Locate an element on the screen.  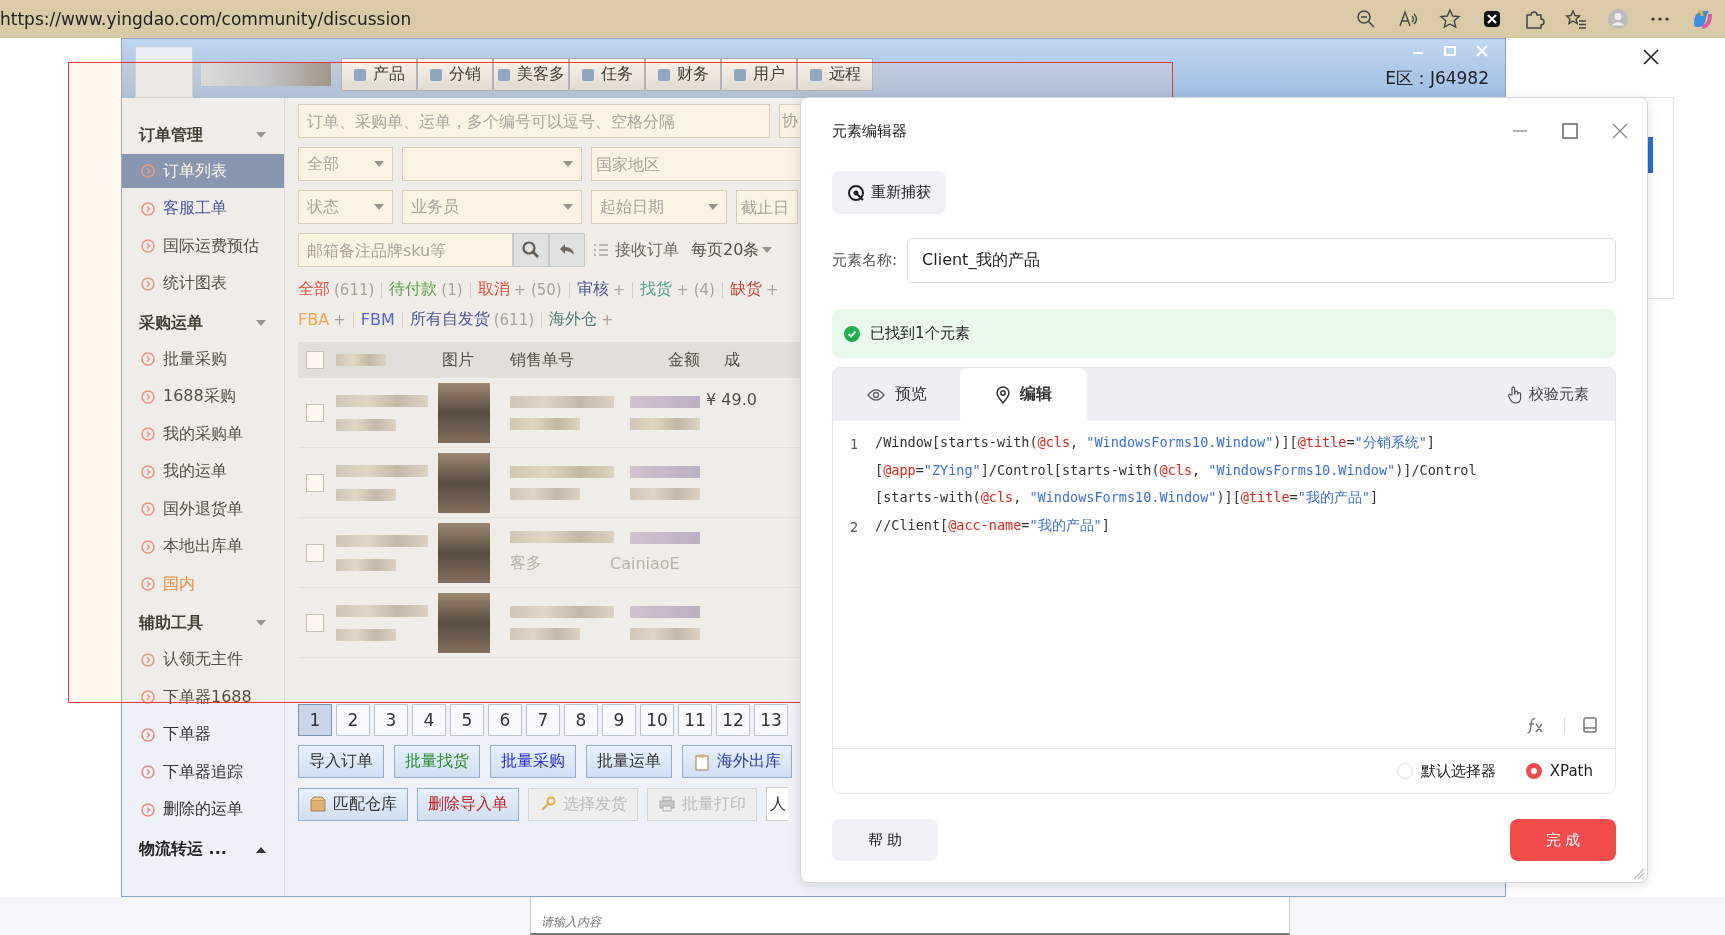
element-name-field: Client_我的产品 is located at coordinates (1261, 260).